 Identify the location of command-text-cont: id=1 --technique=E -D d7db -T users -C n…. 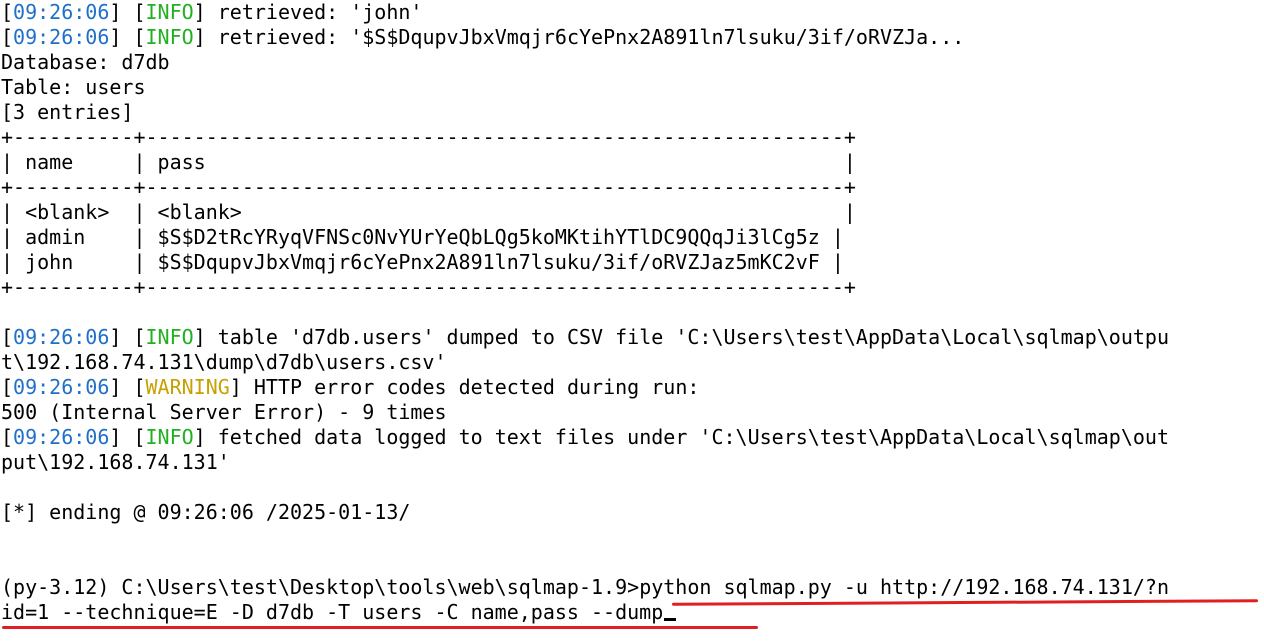
(332, 612).